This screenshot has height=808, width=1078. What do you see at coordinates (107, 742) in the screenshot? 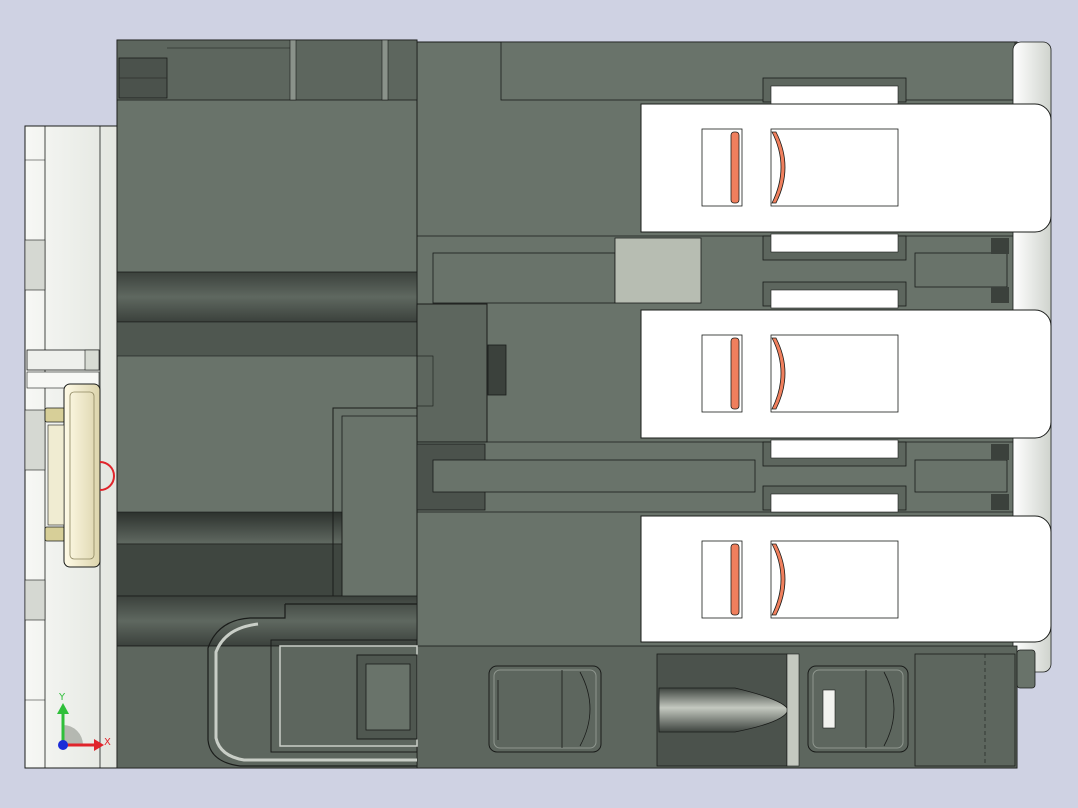
I see `x-axis-label: X` at bounding box center [107, 742].